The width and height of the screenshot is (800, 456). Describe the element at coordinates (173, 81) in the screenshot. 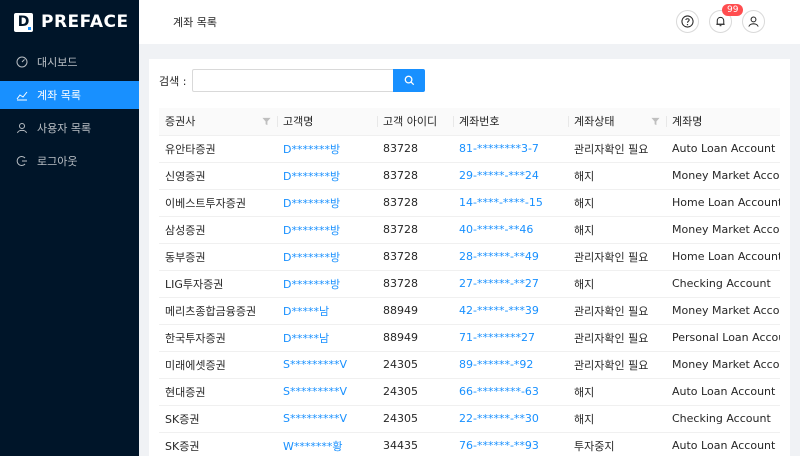

I see `search-label: 검색 :` at that location.